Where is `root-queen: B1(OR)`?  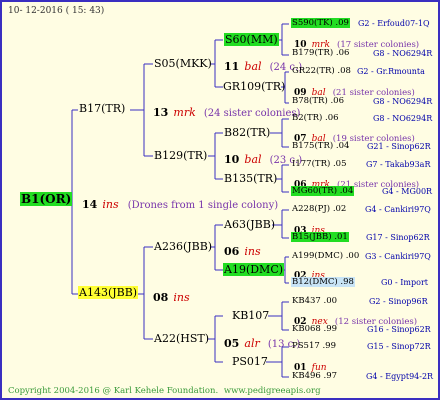
root-queen: B1(OR) is located at coordinates (46, 199).